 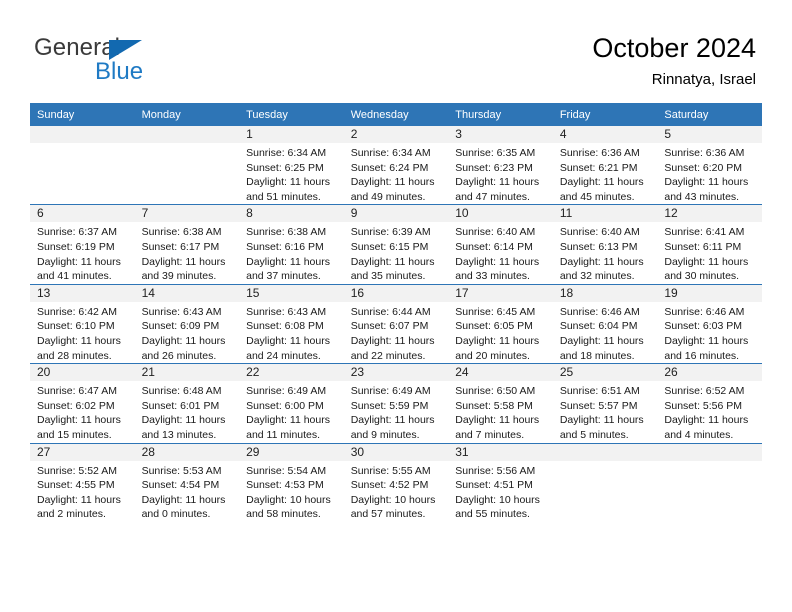 What do you see at coordinates (74, 434) in the screenshot?
I see `daylight-text-line2: and 15 minutes.` at bounding box center [74, 434].